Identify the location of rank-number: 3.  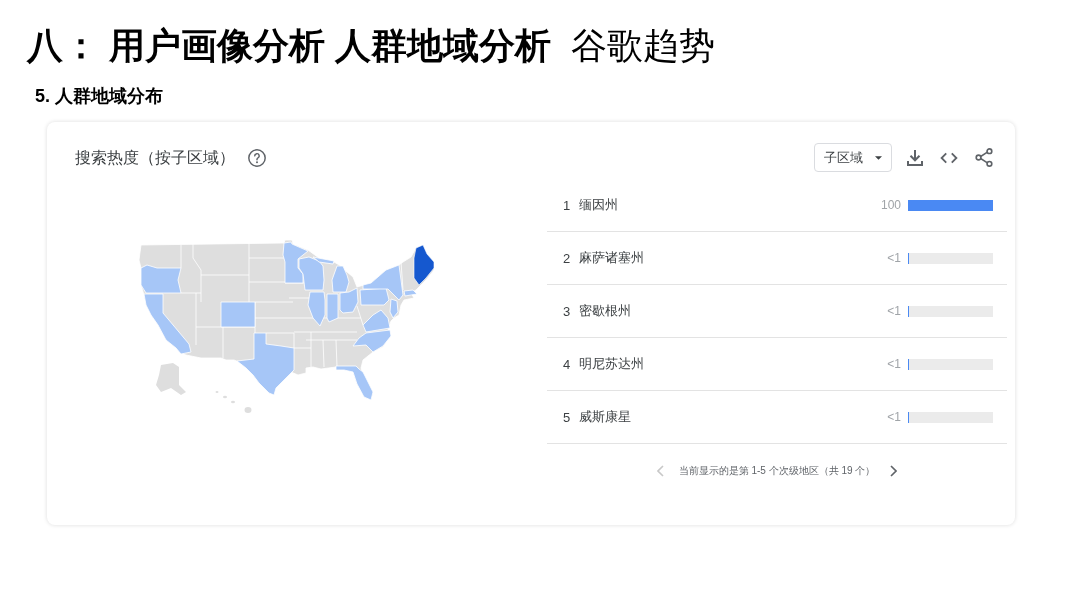
(567, 311).